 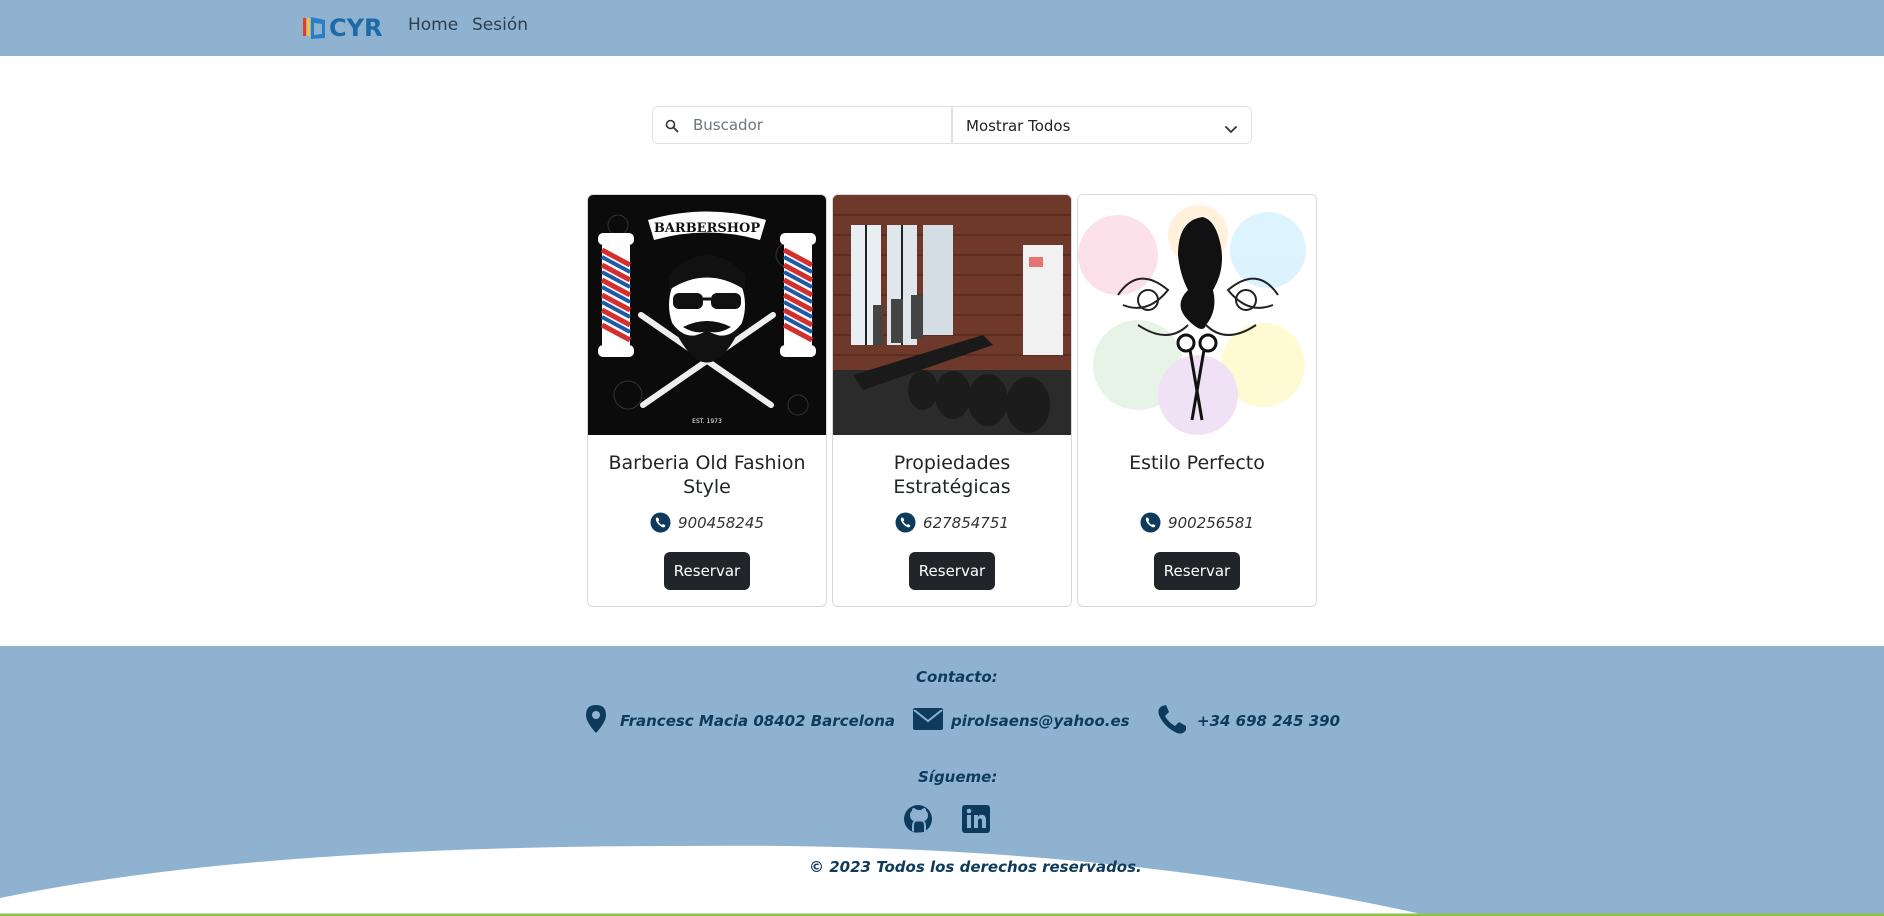 What do you see at coordinates (433, 25) in the screenshot?
I see `nav-home-link: Home` at bounding box center [433, 25].